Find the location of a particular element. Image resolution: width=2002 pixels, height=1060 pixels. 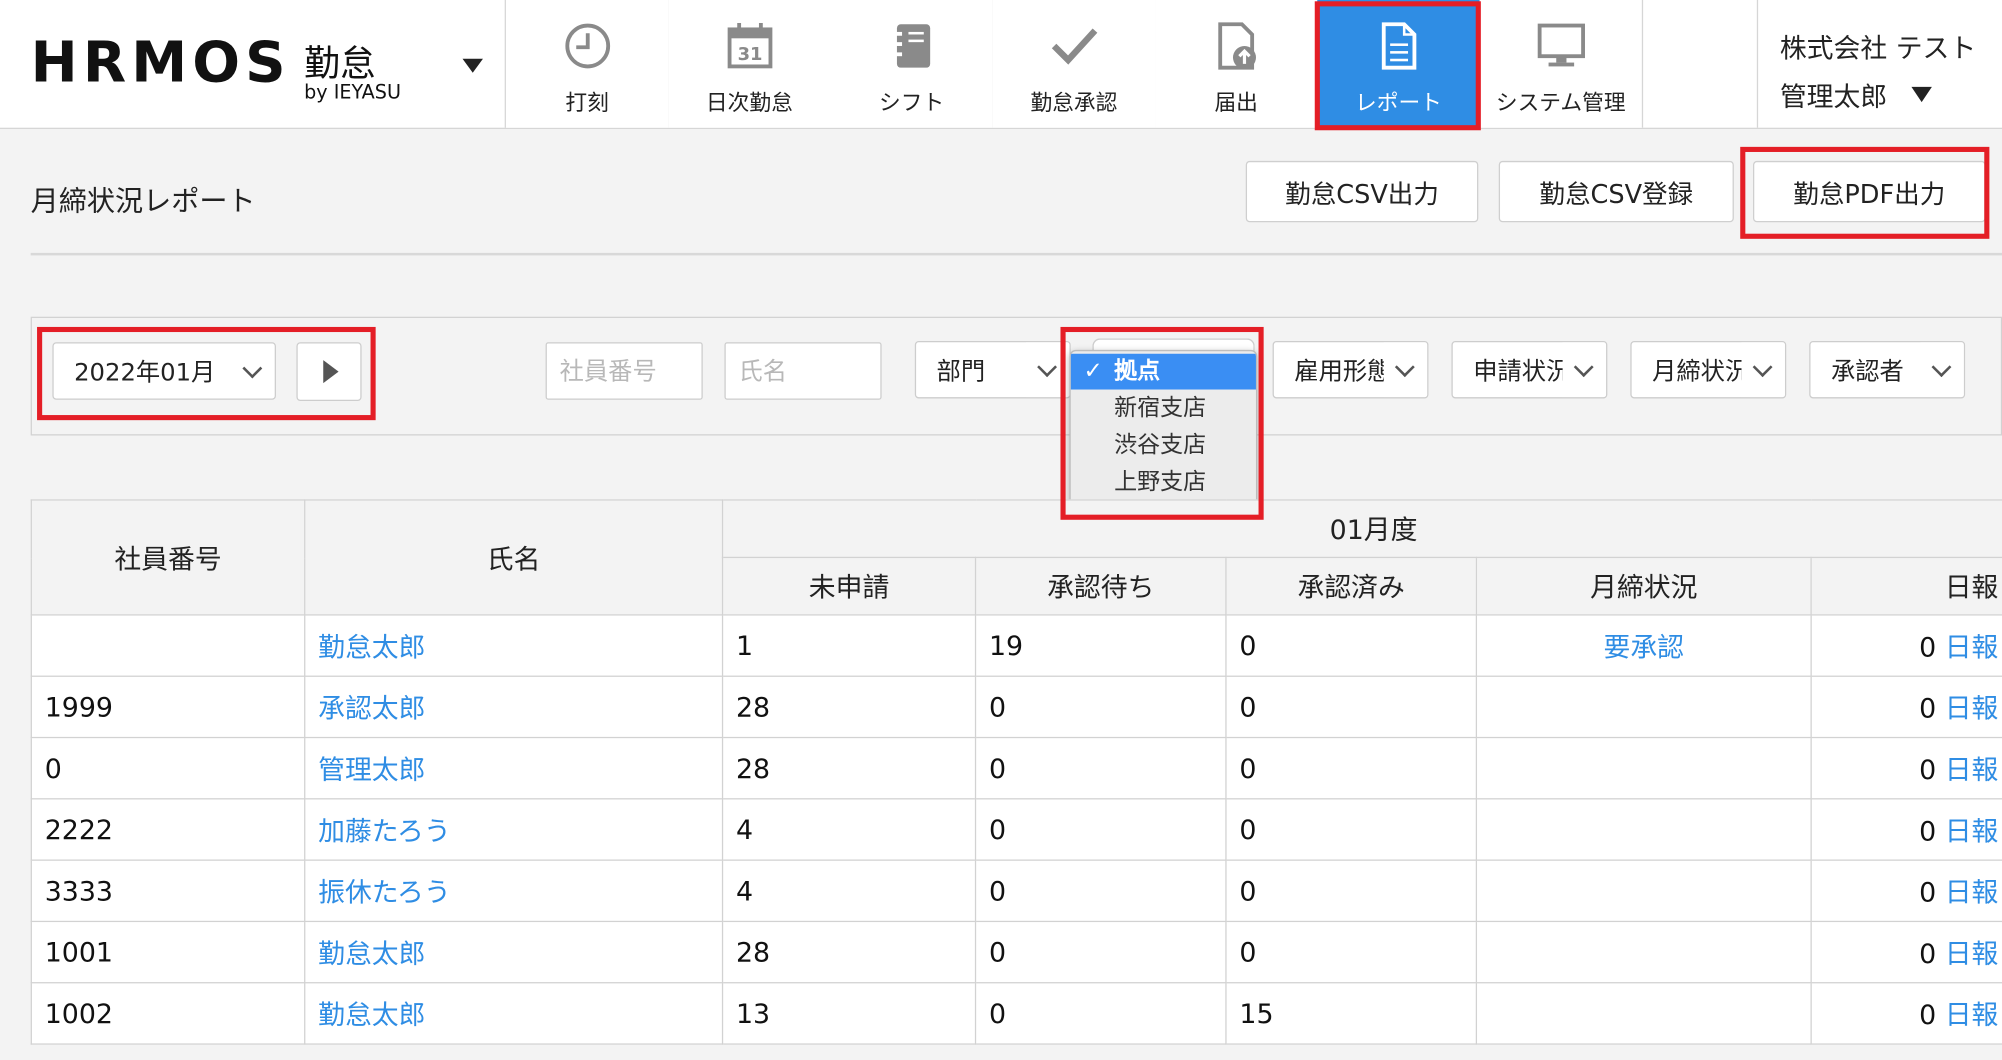

department-select: 部門 is located at coordinates (992, 369).